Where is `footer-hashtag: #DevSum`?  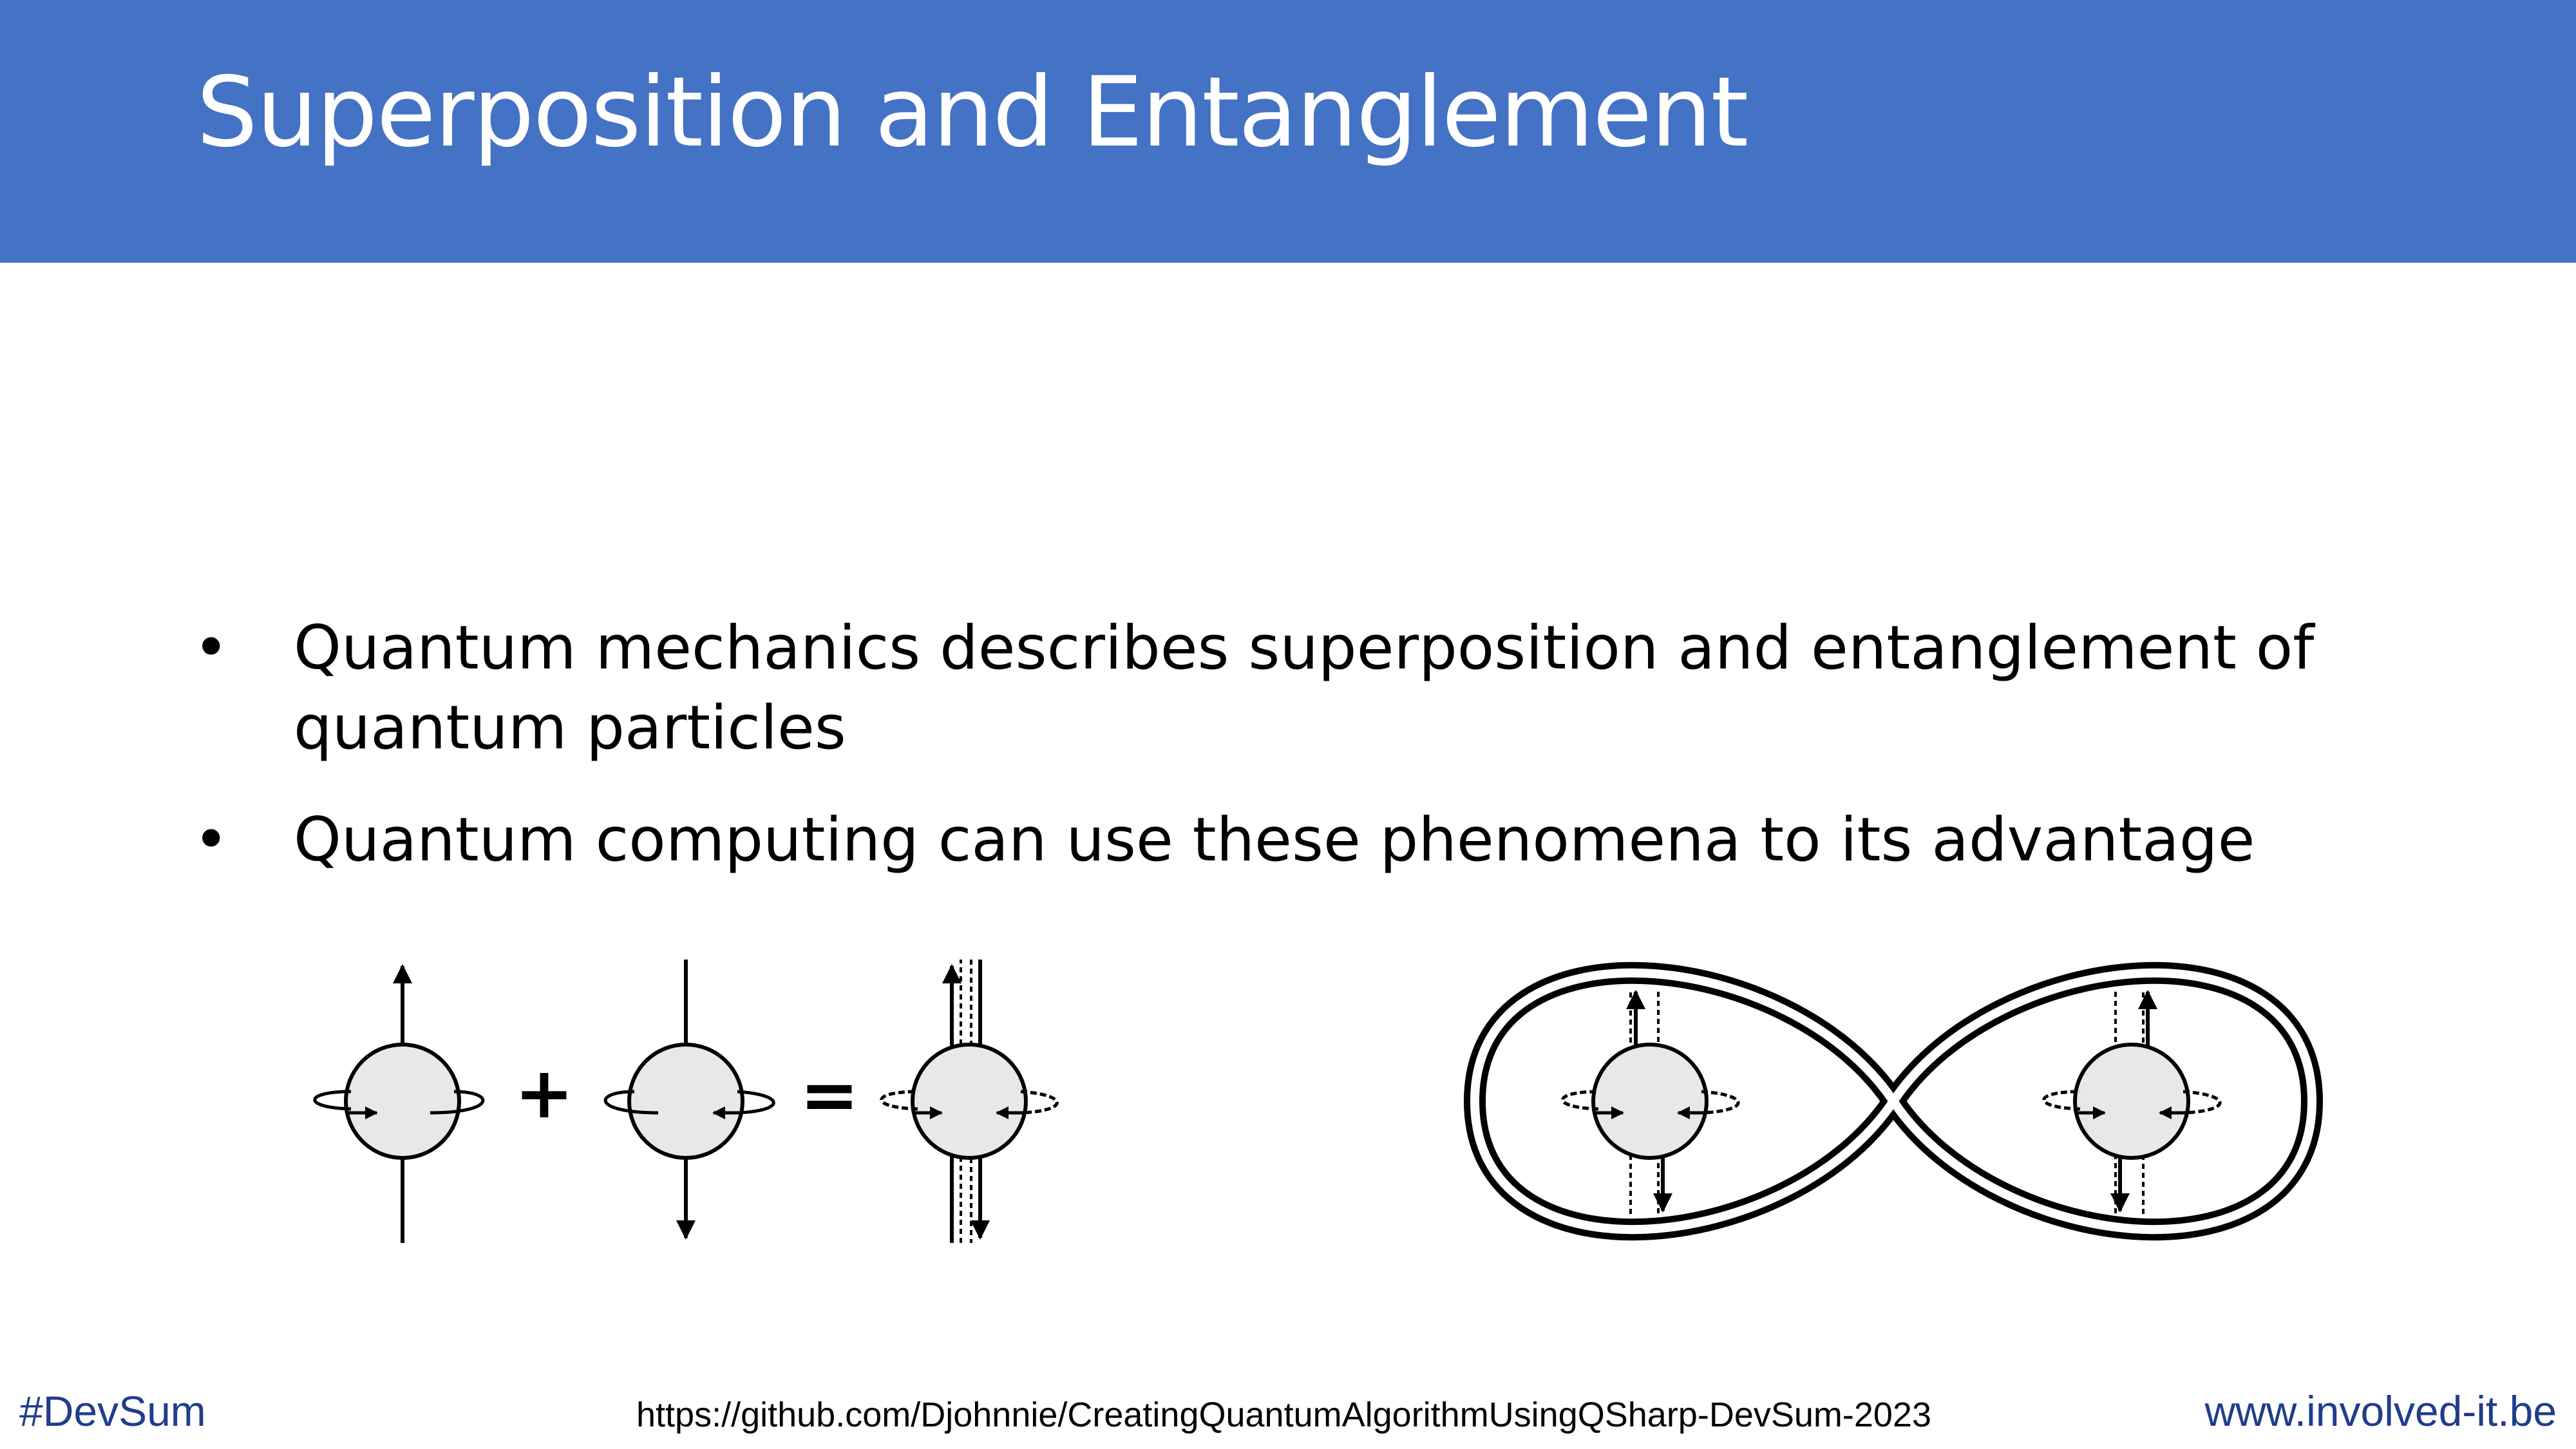
footer-hashtag: #DevSum is located at coordinates (112, 1411).